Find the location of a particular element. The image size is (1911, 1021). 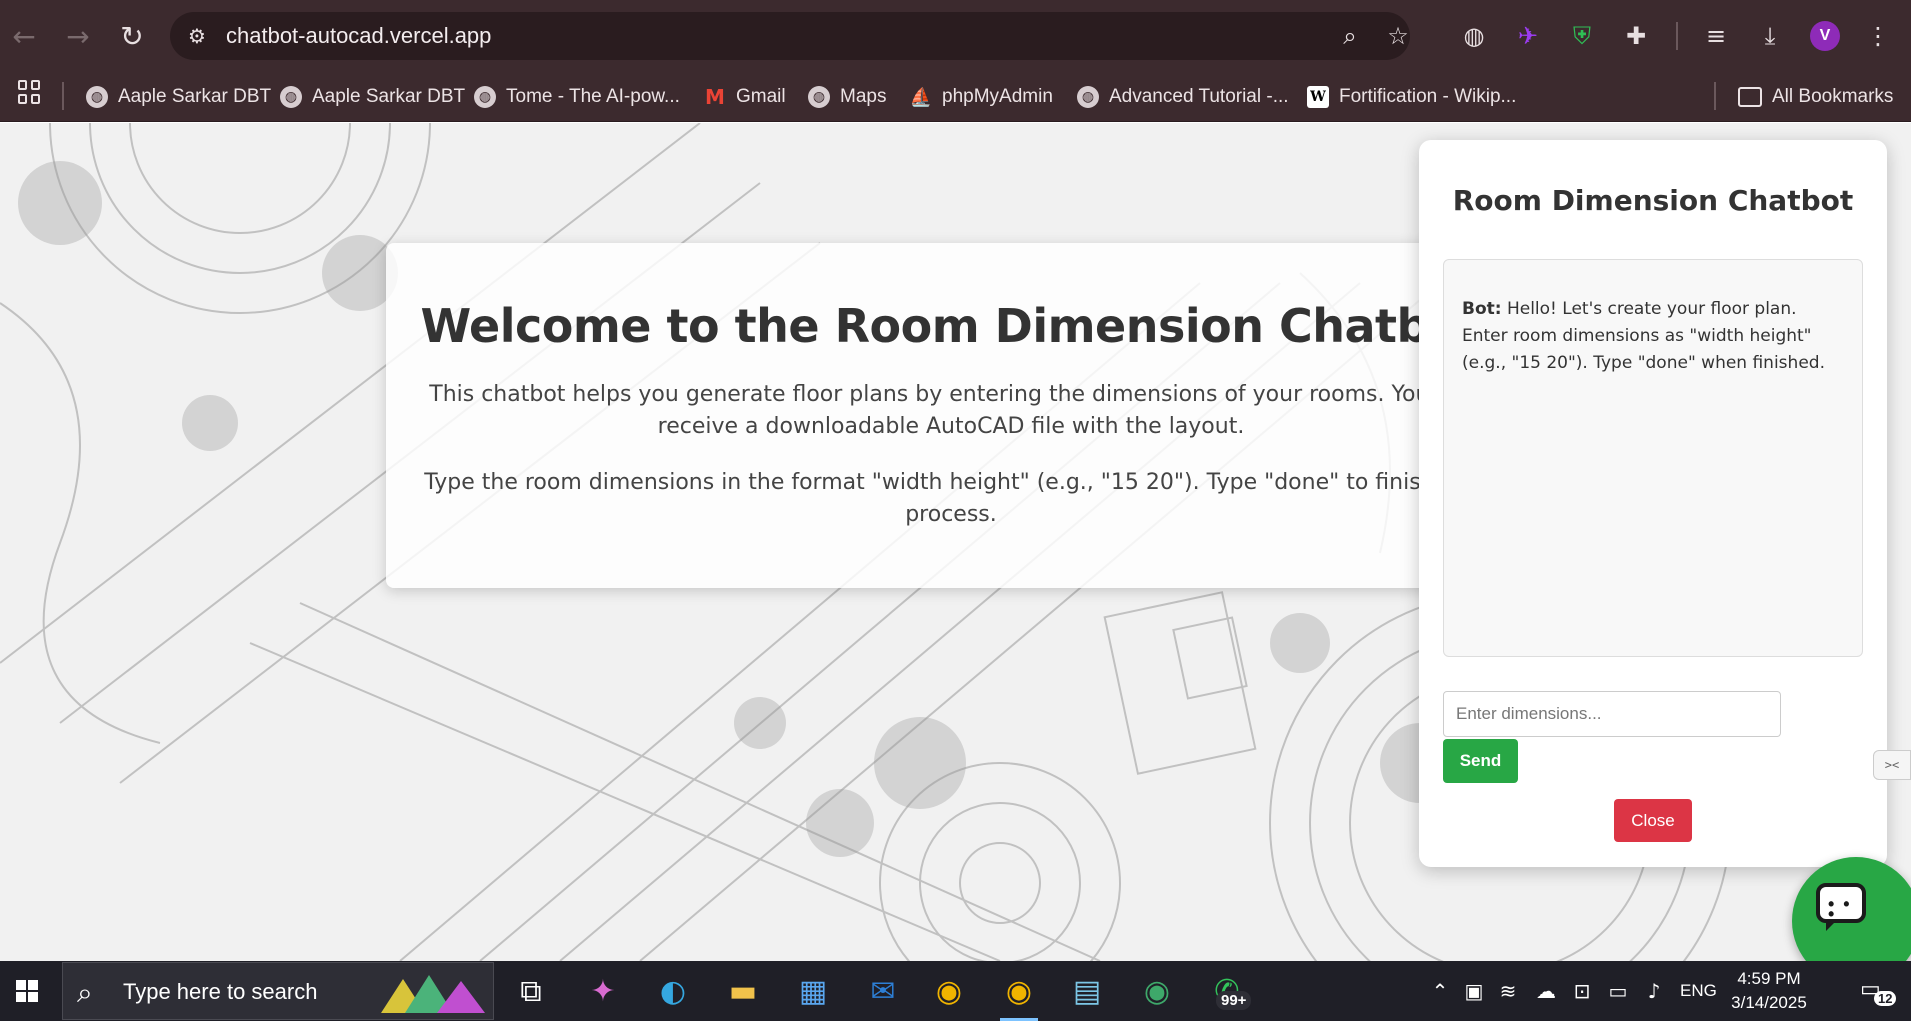

edge-browser-icon: ◐ is located at coordinates (673, 991).